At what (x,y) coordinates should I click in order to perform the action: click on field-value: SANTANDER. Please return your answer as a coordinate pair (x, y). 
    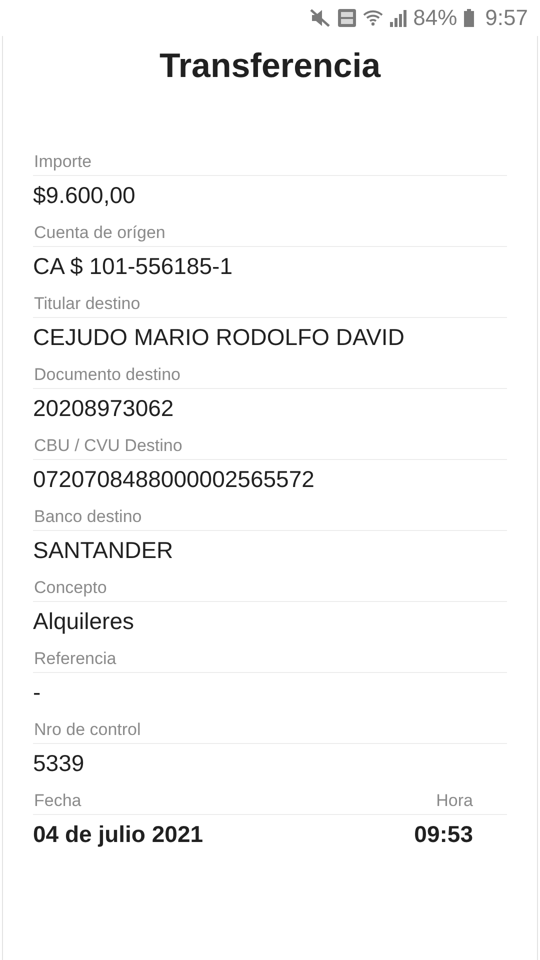
    Looking at the image, I should click on (103, 550).